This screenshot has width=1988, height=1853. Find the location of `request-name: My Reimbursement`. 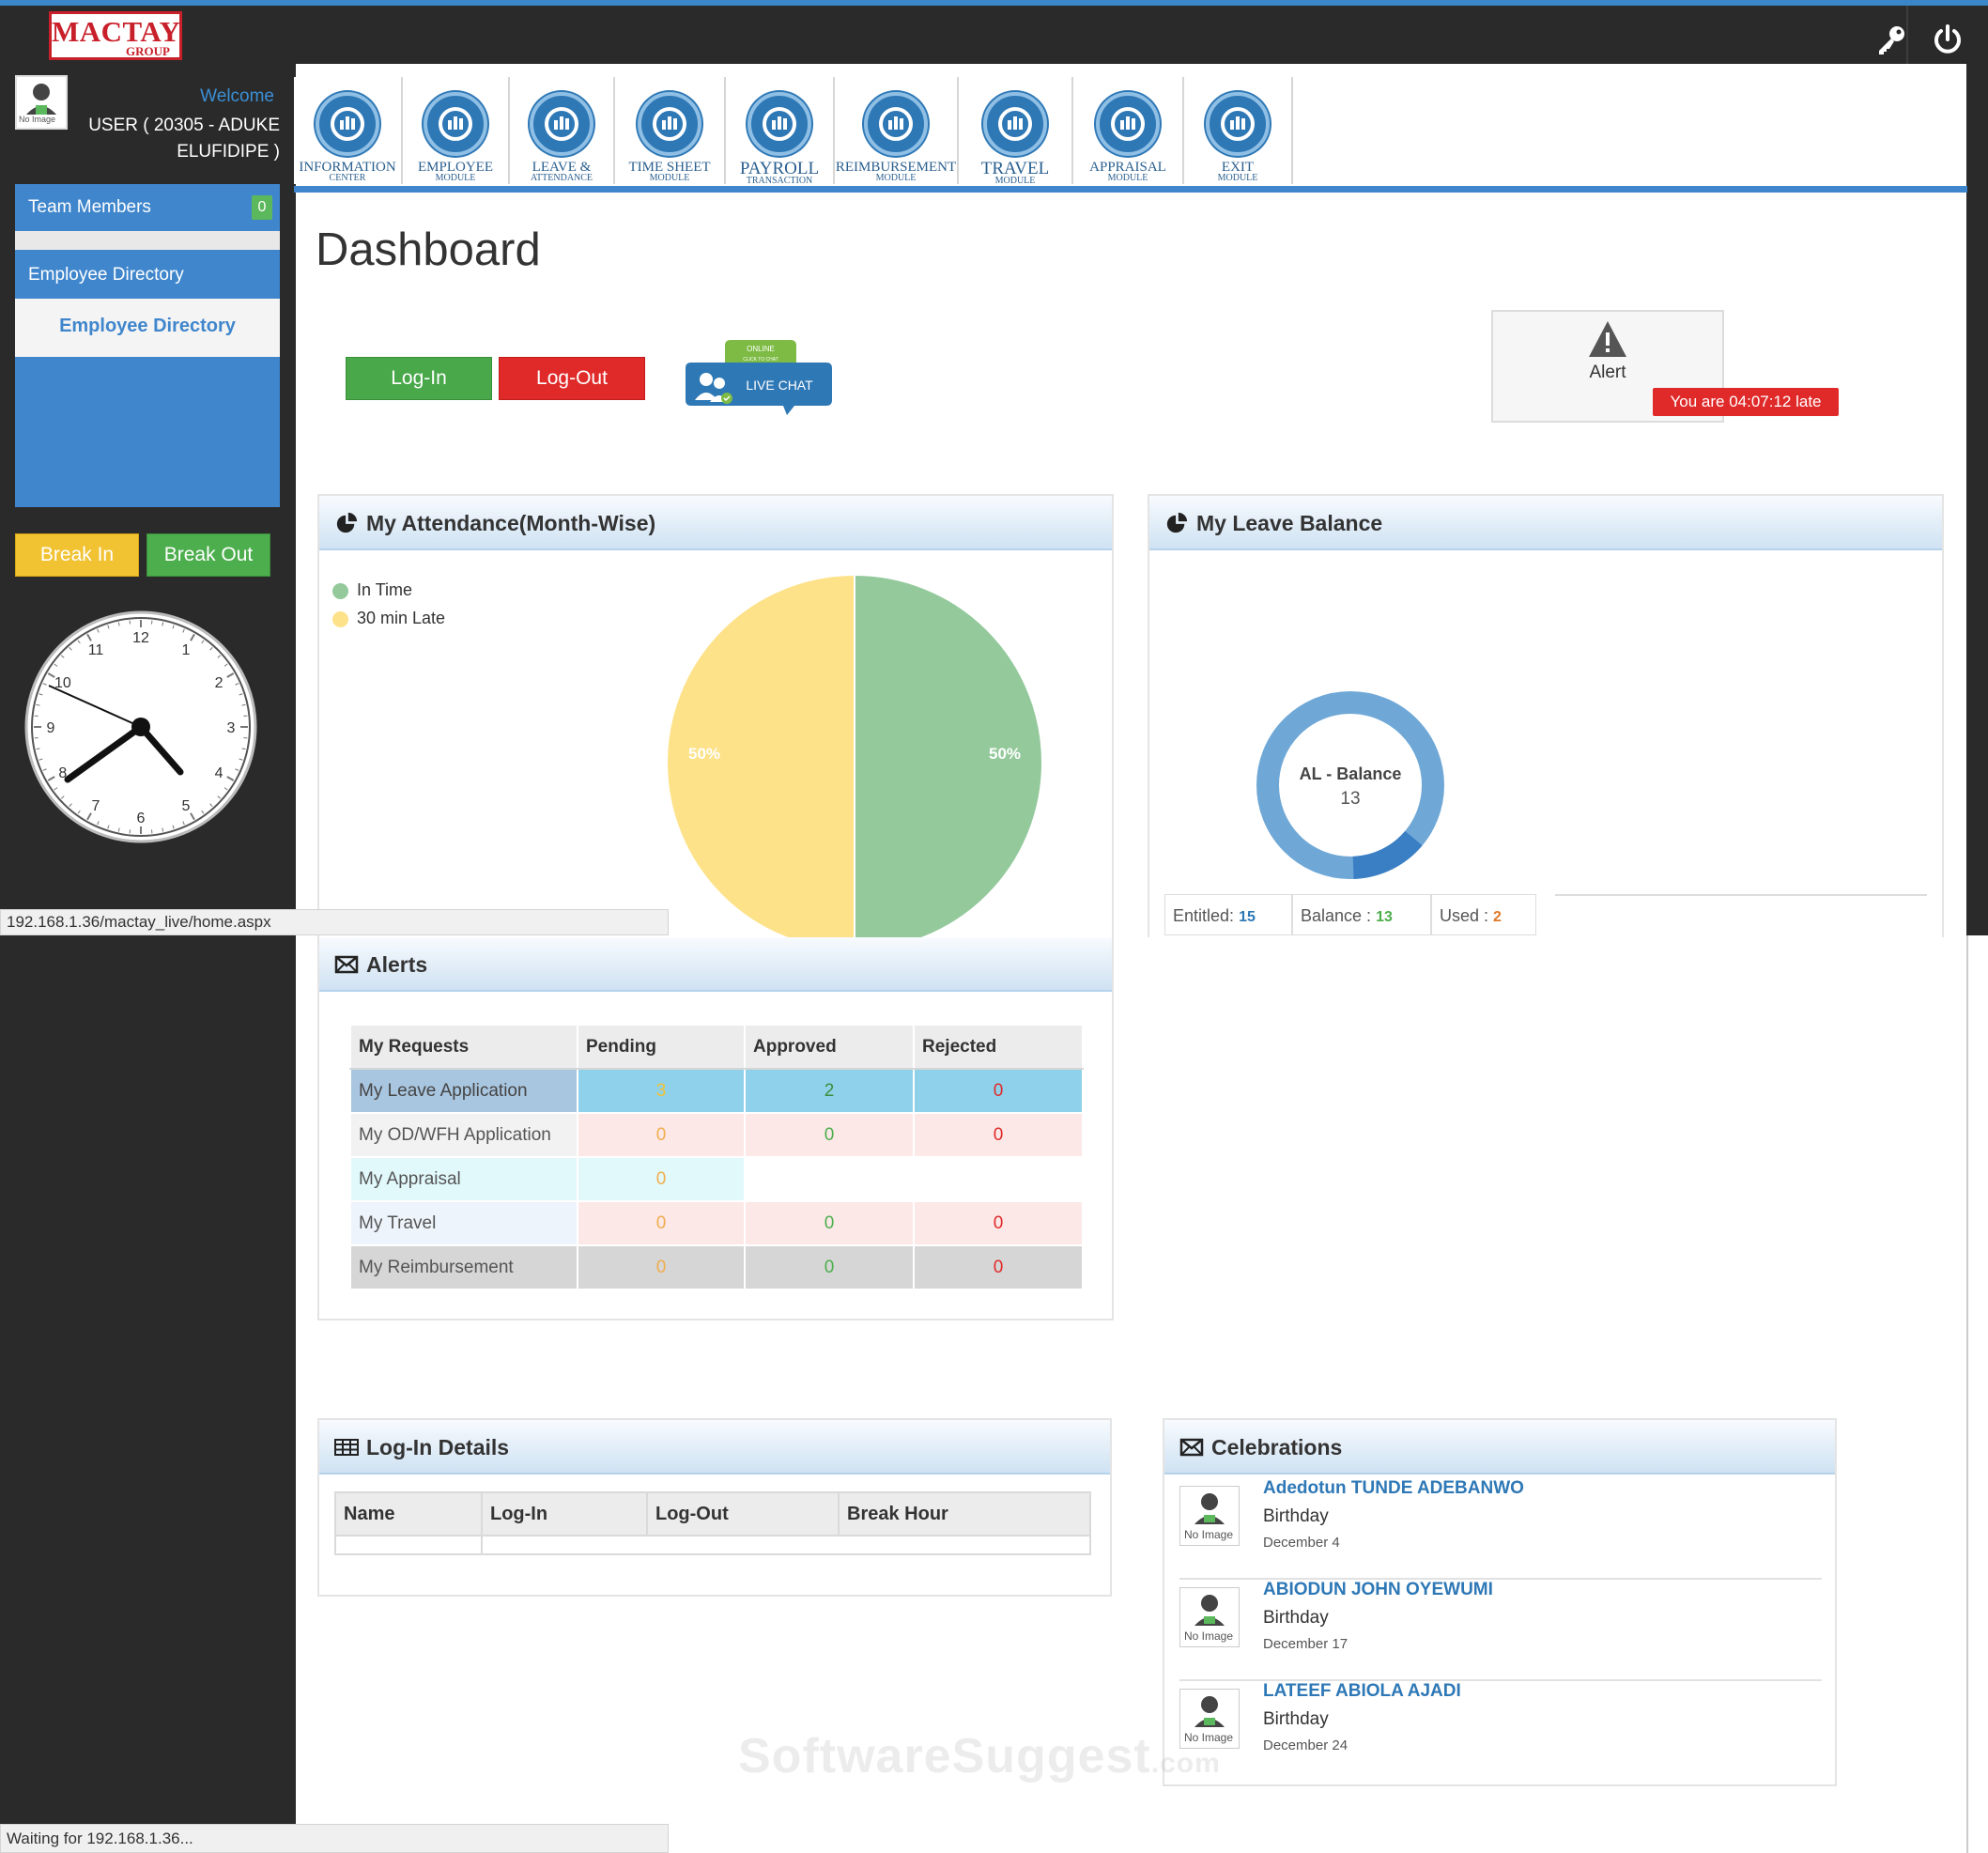

request-name: My Reimbursement is located at coordinates (463, 1267).